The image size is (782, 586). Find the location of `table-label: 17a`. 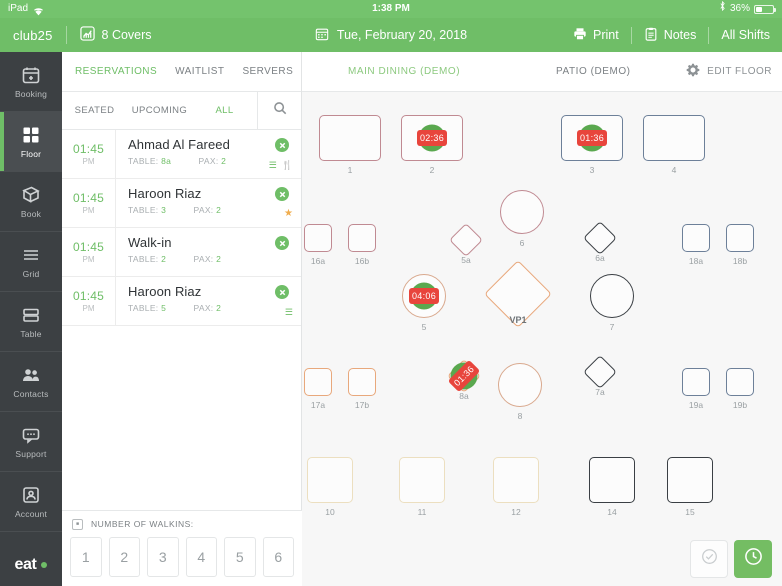

table-label: 17a is located at coordinates (318, 405).